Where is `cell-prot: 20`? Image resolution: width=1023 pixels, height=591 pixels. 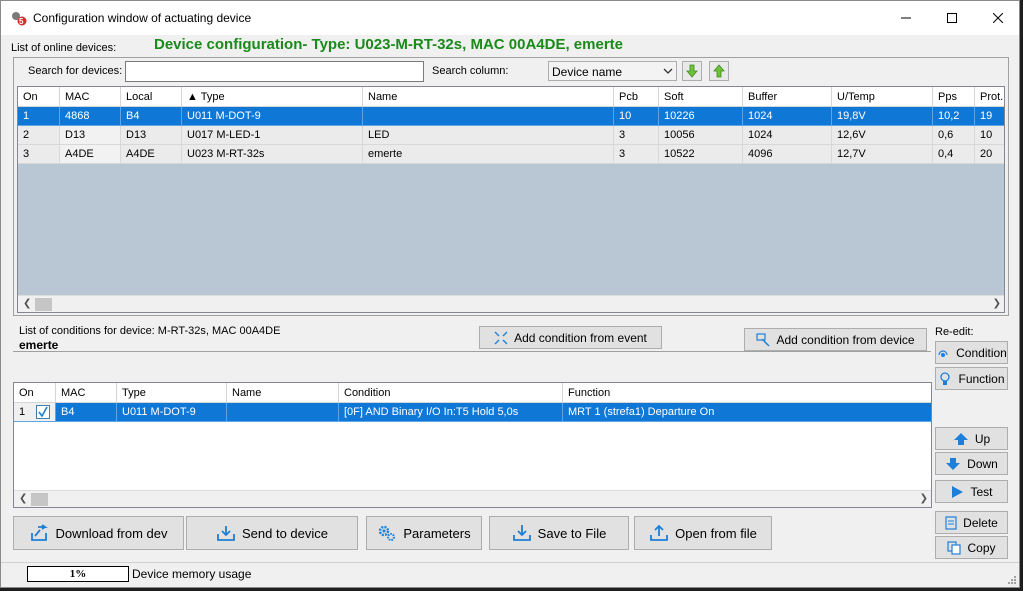 cell-prot: 20 is located at coordinates (989, 154).